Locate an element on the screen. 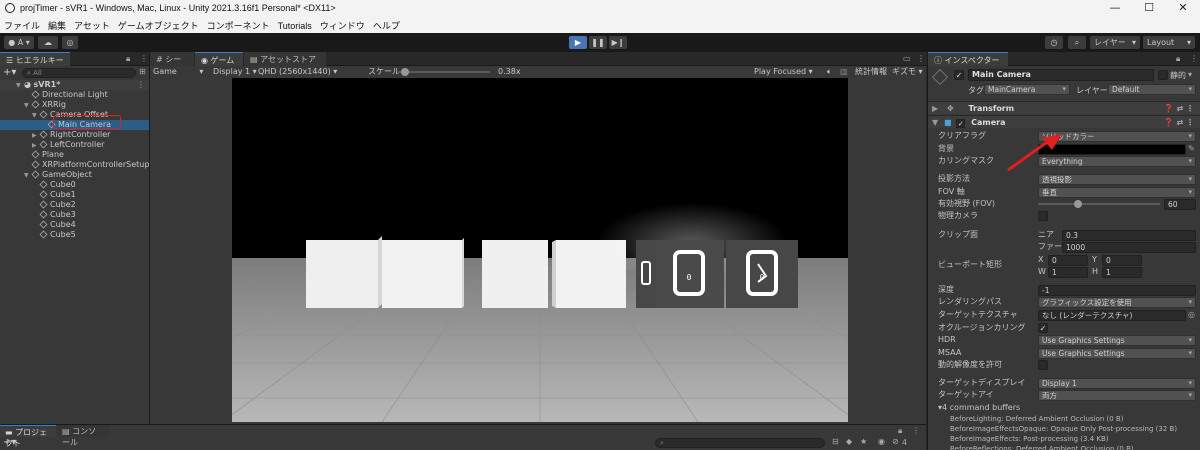 The width and height of the screenshot is (1200, 450). add-icon: +▾ is located at coordinates (9, 72).